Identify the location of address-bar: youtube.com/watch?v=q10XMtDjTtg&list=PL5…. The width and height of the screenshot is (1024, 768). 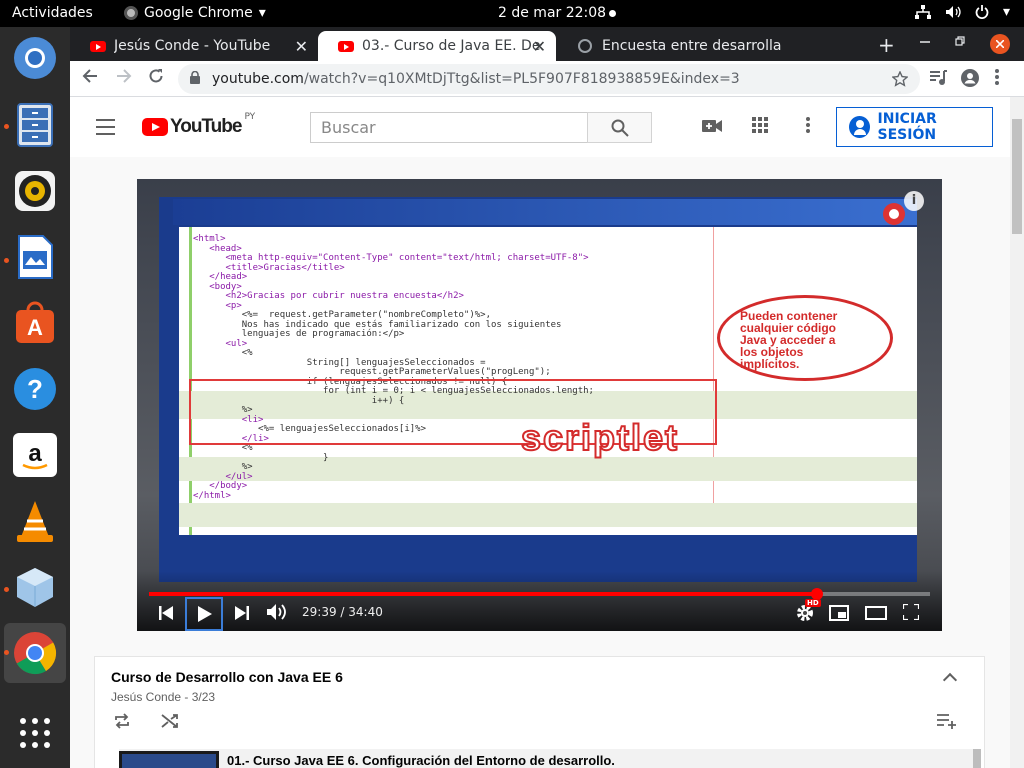
(549, 79).